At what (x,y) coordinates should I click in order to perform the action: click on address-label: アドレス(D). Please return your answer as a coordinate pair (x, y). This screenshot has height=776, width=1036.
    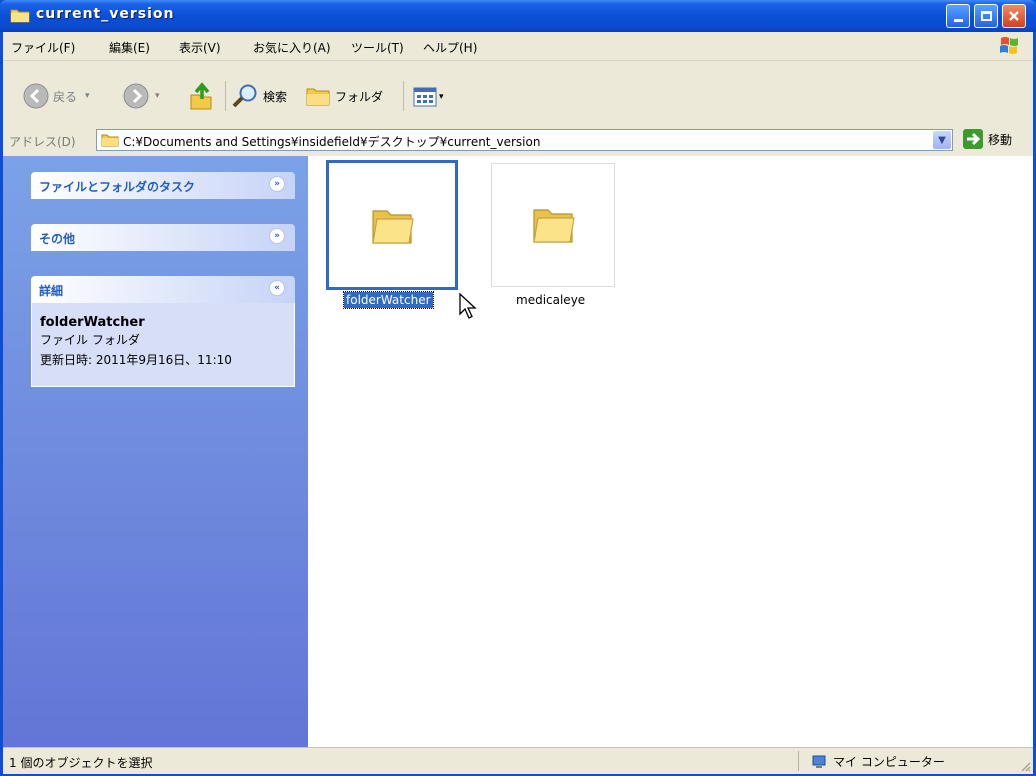
    Looking at the image, I should click on (42, 142).